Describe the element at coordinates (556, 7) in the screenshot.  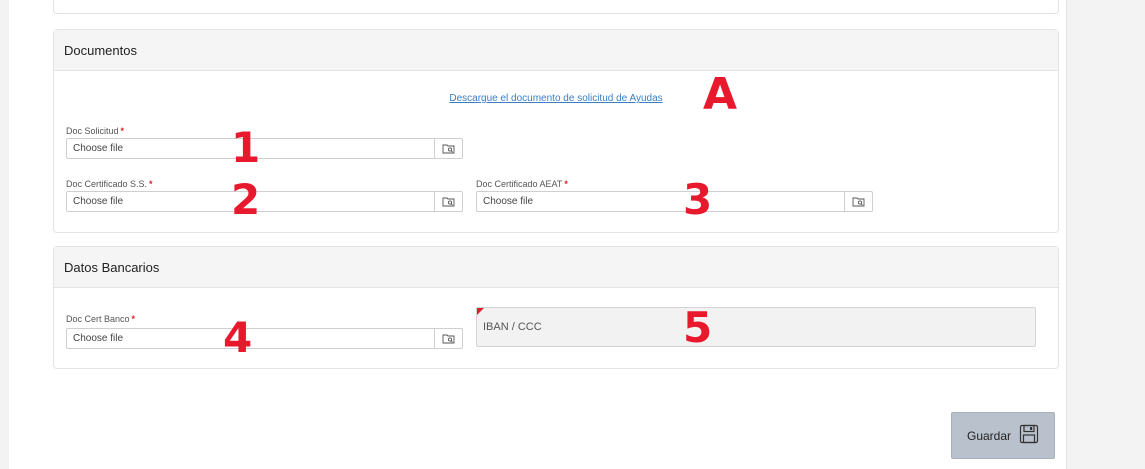
I see `previous-card-edge` at that location.